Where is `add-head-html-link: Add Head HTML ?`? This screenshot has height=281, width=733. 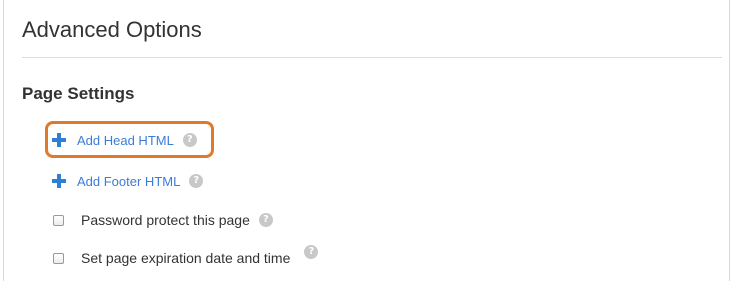
add-head-html-link: Add Head HTML ? is located at coordinates (124, 140).